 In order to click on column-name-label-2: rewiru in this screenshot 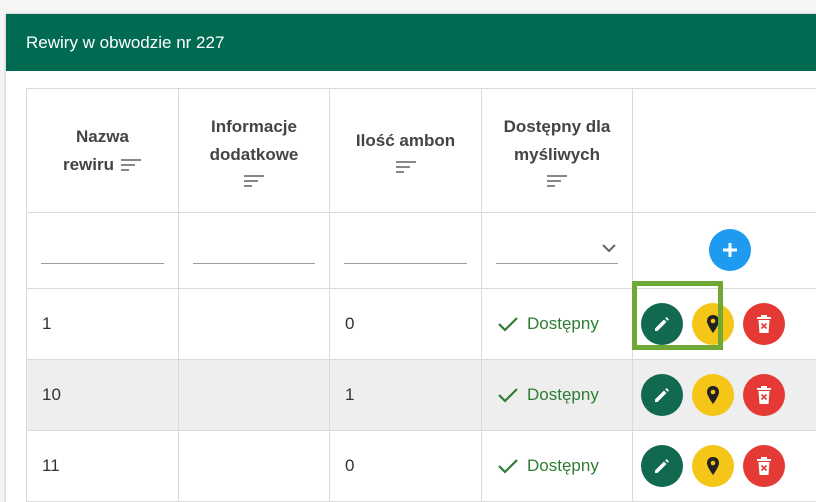, I will do `click(88, 164)`.